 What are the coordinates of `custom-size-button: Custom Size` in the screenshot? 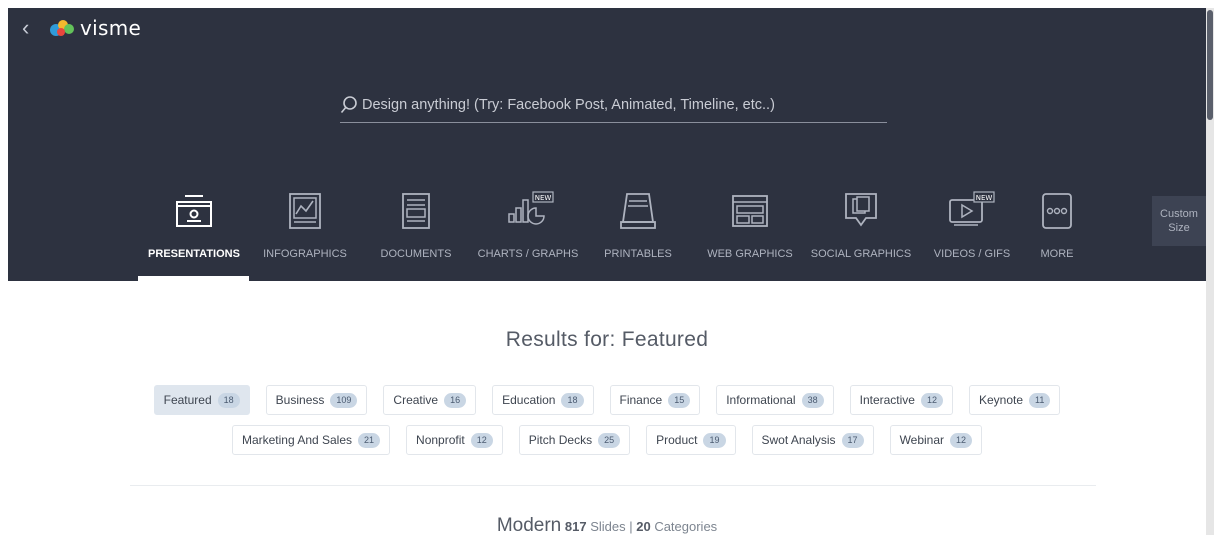 It's located at (1179, 221).